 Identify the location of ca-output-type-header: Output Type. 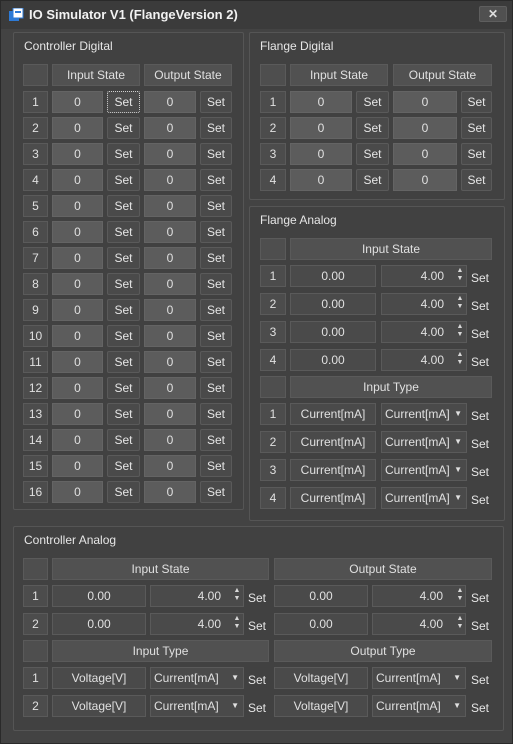
(383, 651).